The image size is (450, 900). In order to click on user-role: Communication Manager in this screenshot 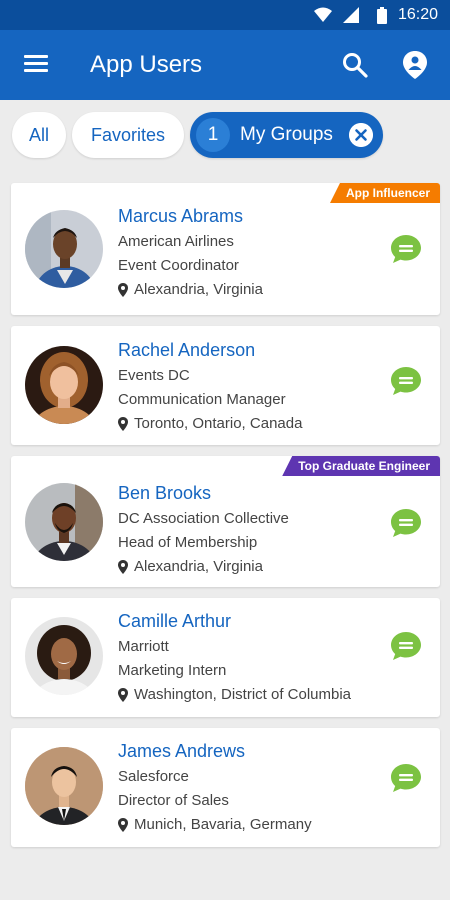, I will do `click(202, 399)`.